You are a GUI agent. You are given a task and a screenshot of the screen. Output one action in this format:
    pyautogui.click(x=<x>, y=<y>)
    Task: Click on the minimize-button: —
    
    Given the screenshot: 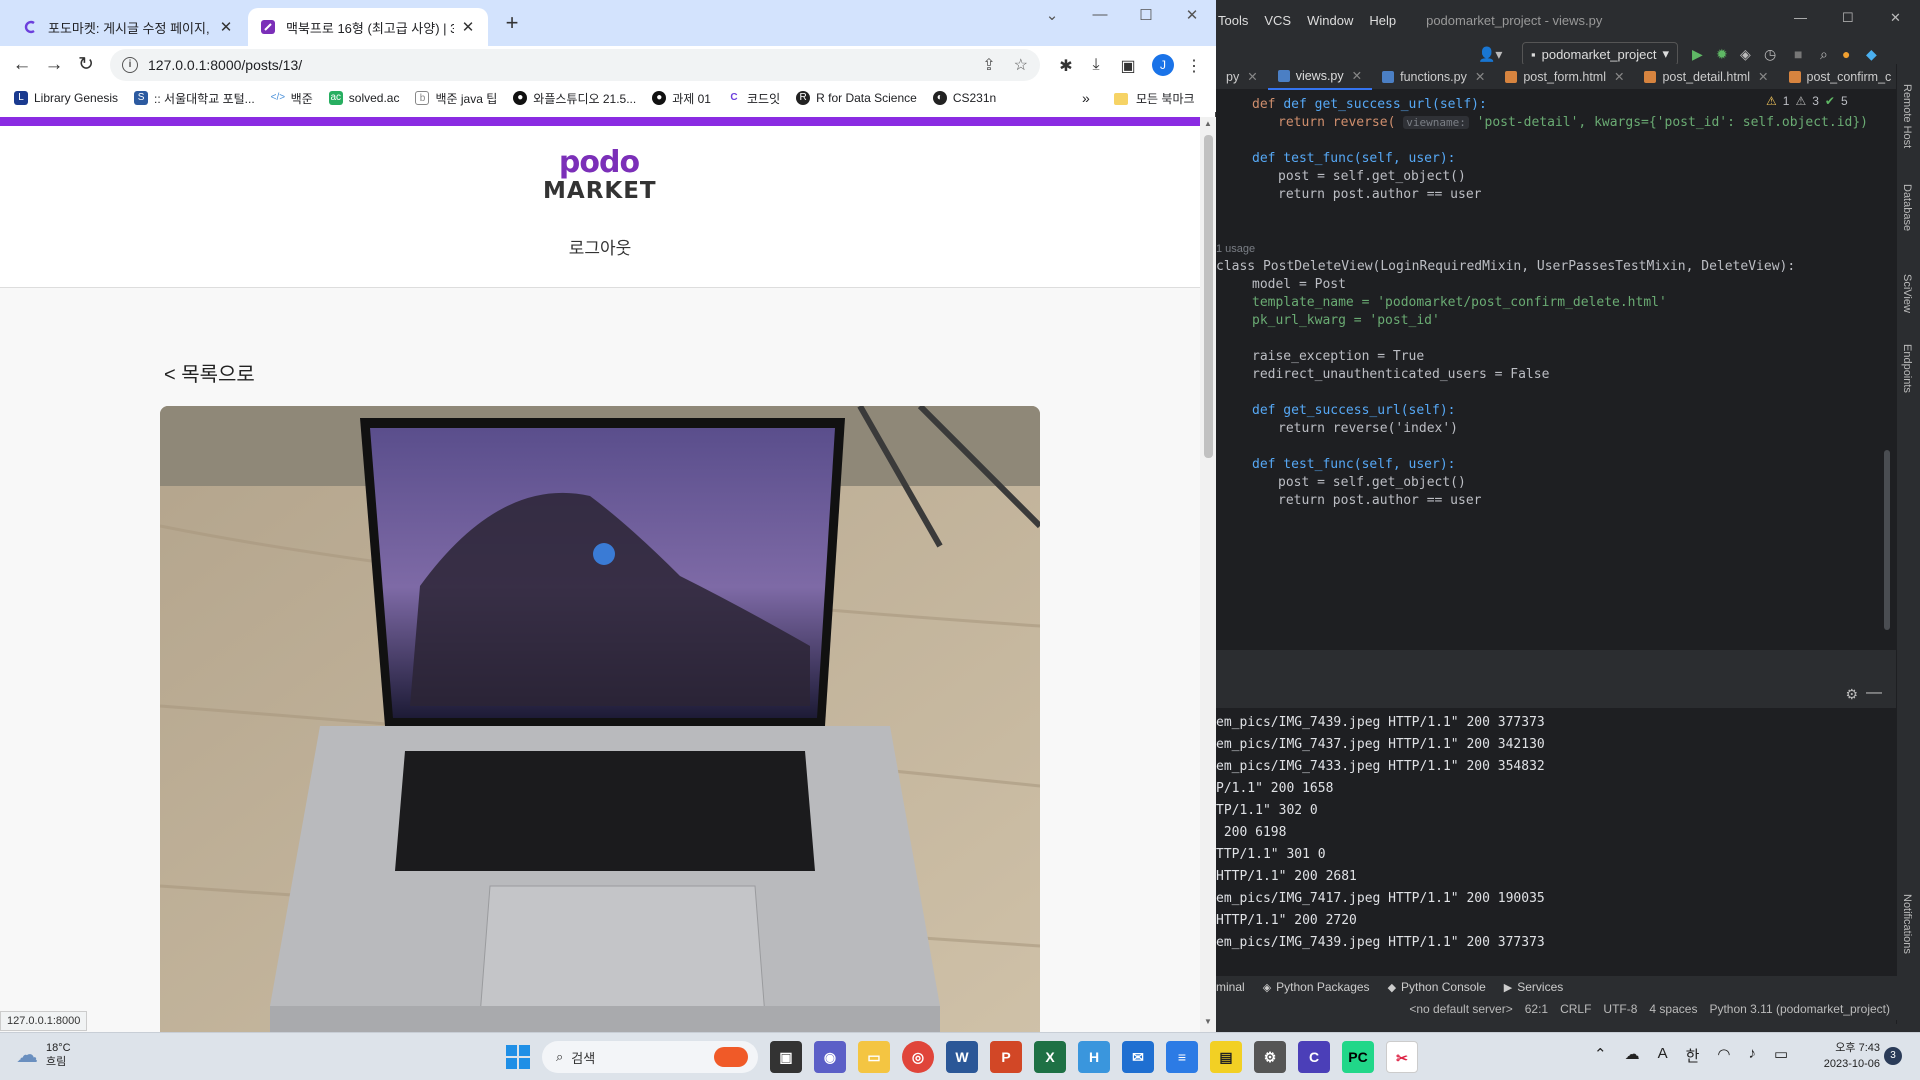 What is the action you would take?
    pyautogui.click(x=1800, y=17)
    